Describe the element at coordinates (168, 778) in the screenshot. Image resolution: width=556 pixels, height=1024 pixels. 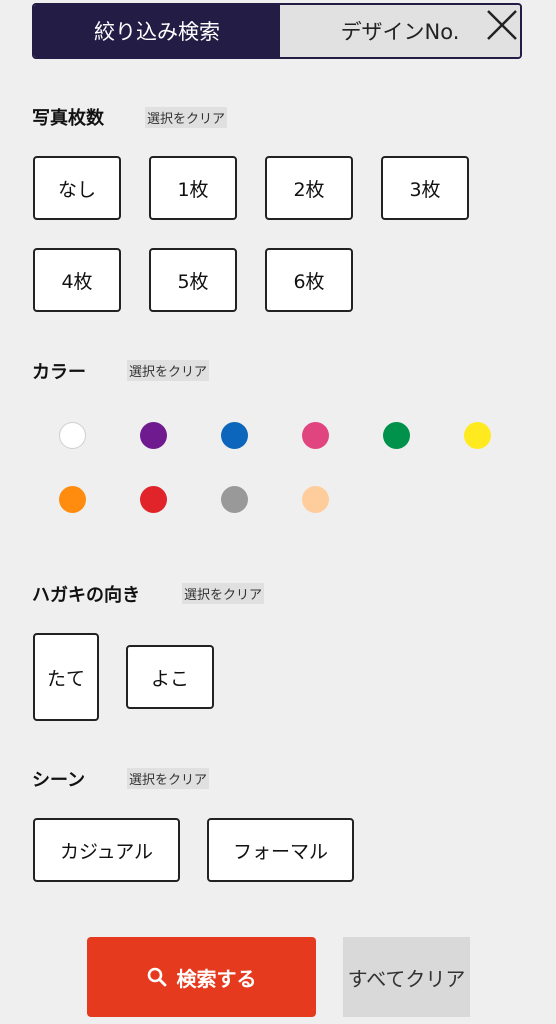
I see `scene-clear-link: 選択をクリア` at that location.